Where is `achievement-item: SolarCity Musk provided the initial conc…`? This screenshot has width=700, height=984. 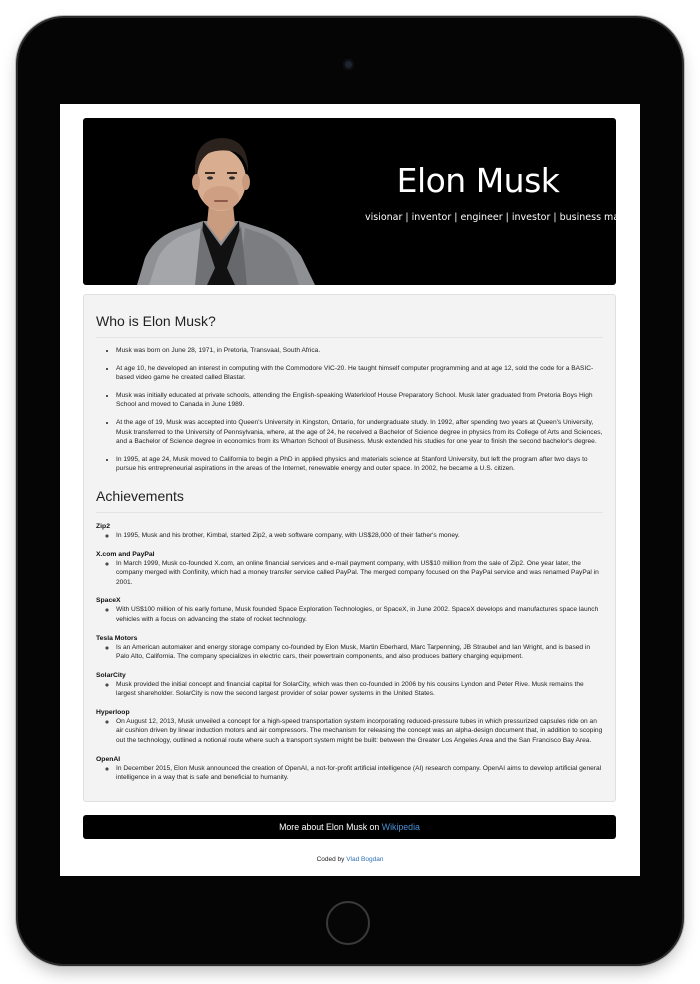 achievement-item: SolarCity Musk provided the initial conc… is located at coordinates (349, 685).